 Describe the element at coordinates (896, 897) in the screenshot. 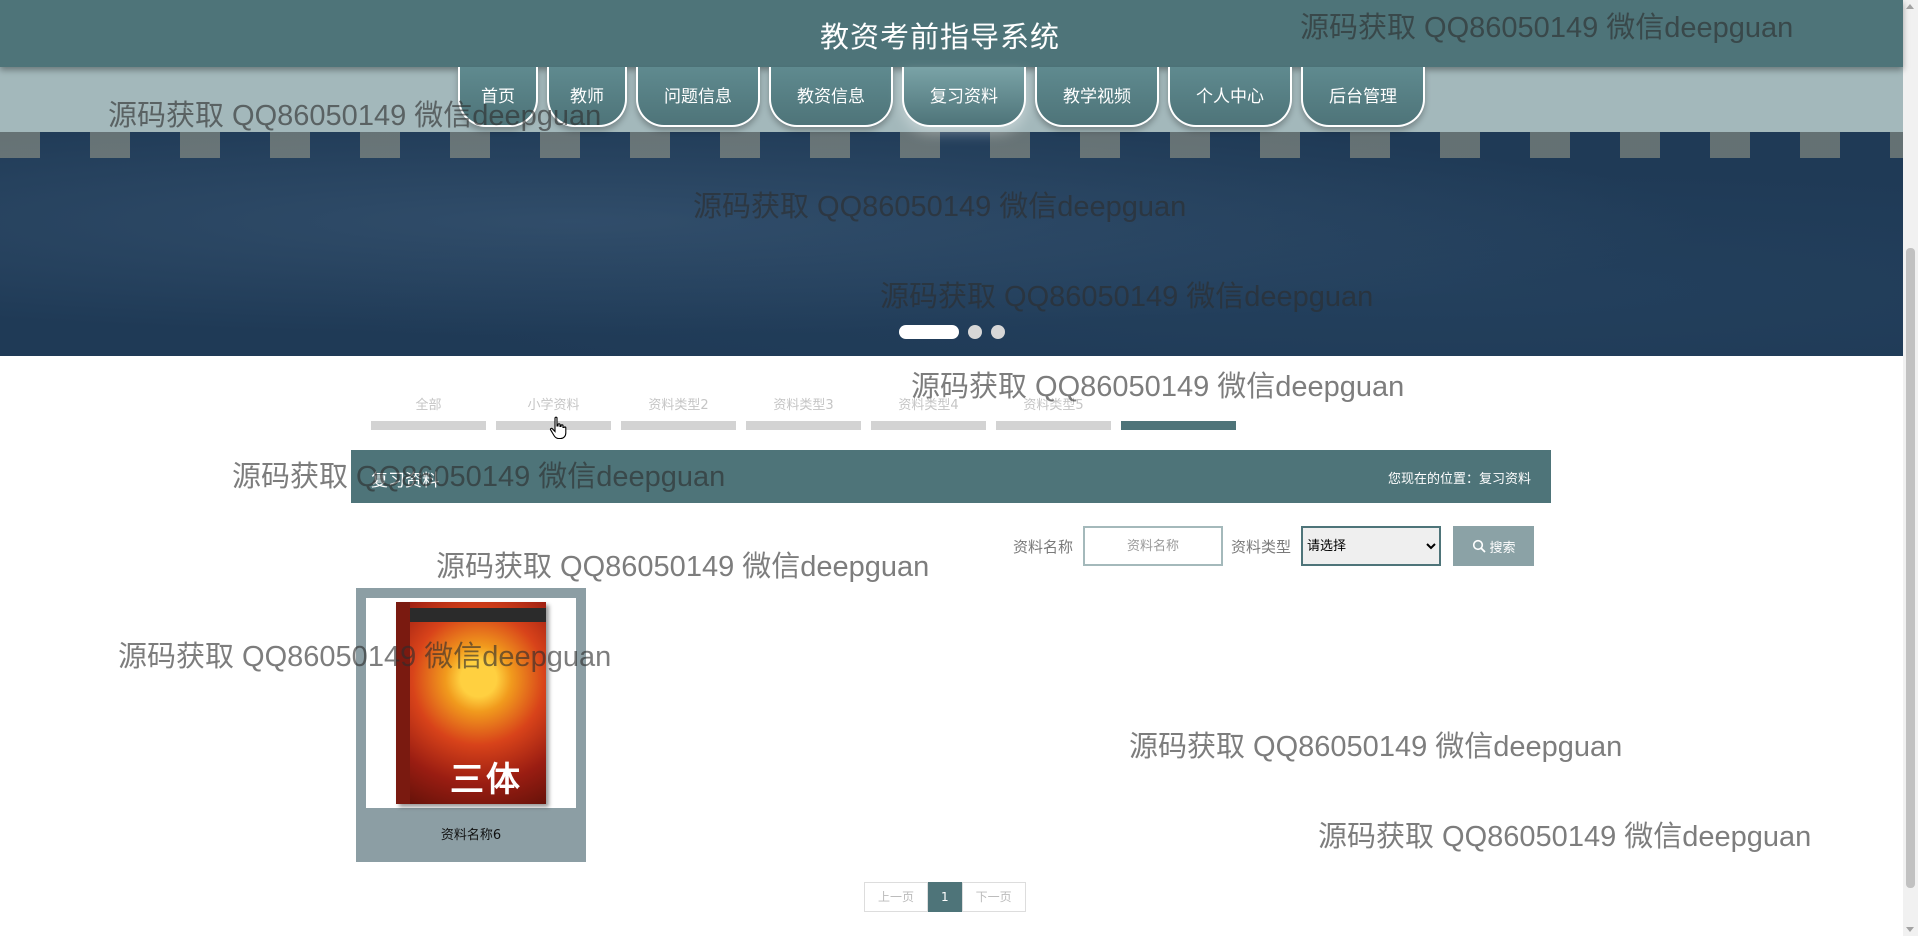

I see `prev-page-button: 上一页` at that location.